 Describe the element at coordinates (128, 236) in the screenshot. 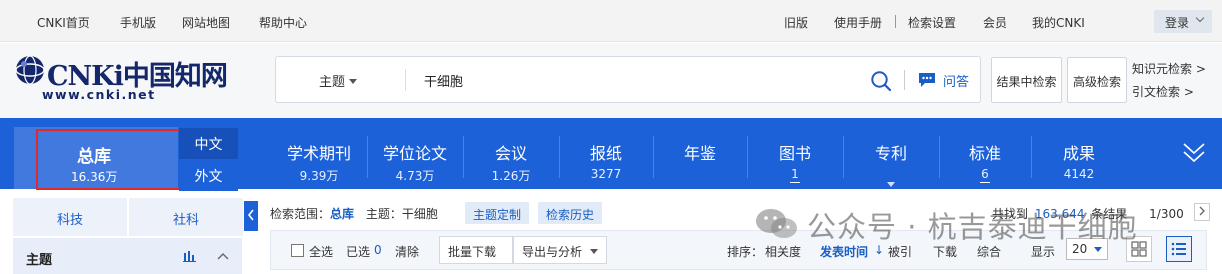

I see `filter-panel: 科技 社科 主题` at that location.